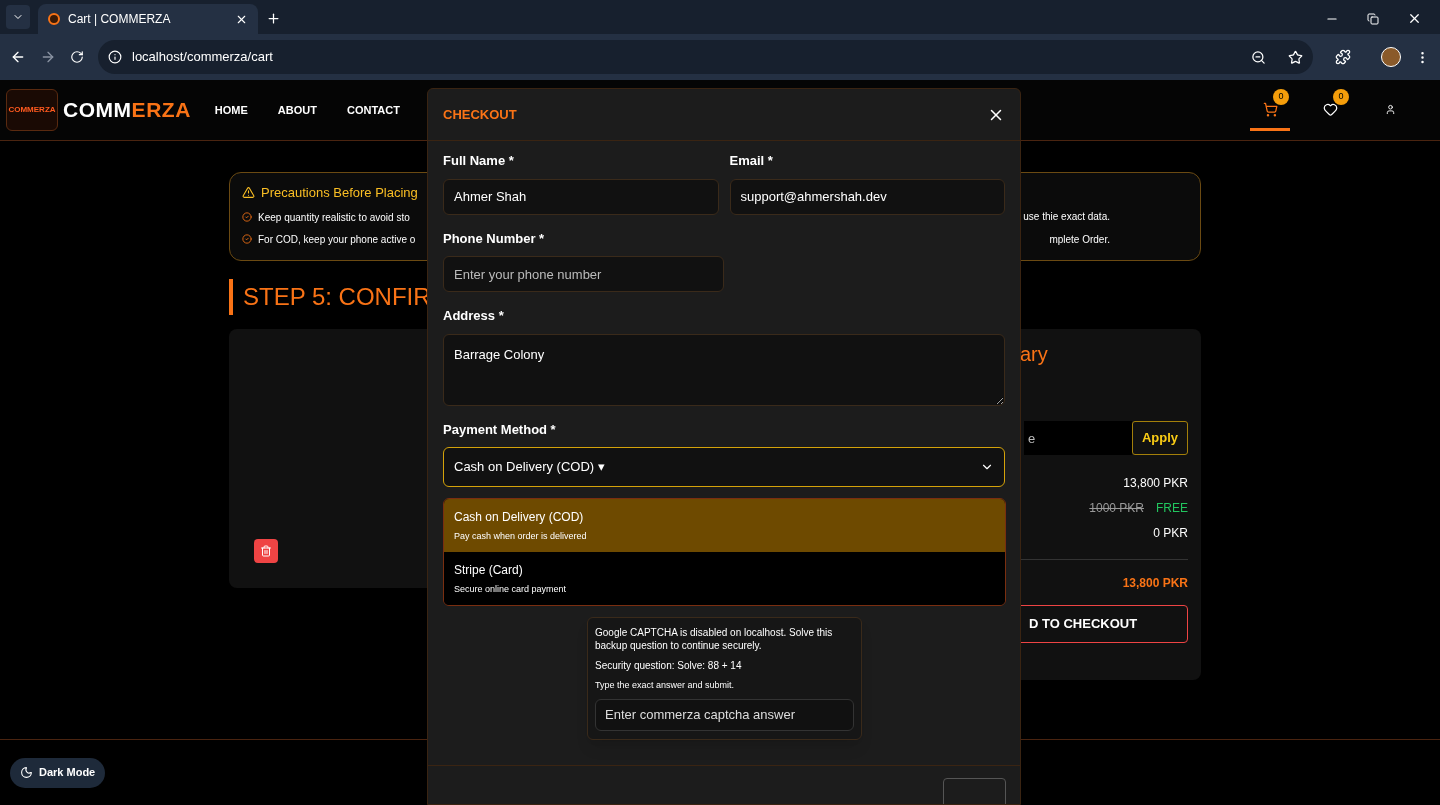 Image resolution: width=1440 pixels, height=805 pixels. What do you see at coordinates (1258, 57) in the screenshot?
I see `zoom-out-icon` at bounding box center [1258, 57].